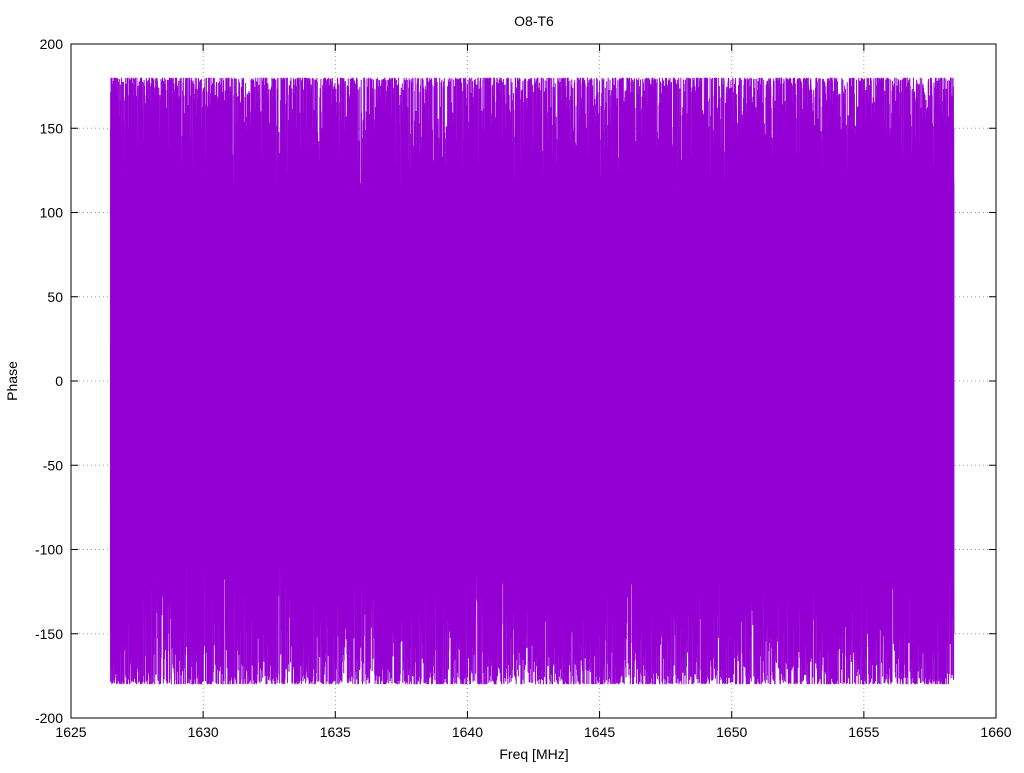 This screenshot has height=773, width=1024. I want to click on x-tick-label: 1660, so click(995, 732).